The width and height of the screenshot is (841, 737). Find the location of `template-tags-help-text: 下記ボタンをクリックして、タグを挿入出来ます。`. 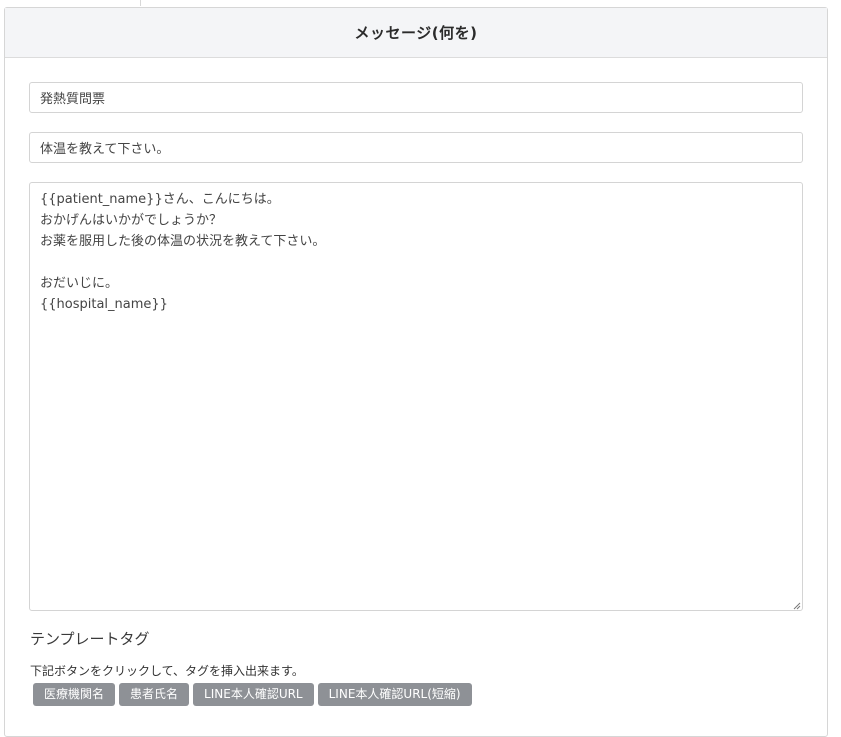

template-tags-help-text: 下記ボタンをクリックして、タグを挿入出来ます。 is located at coordinates (167, 671).